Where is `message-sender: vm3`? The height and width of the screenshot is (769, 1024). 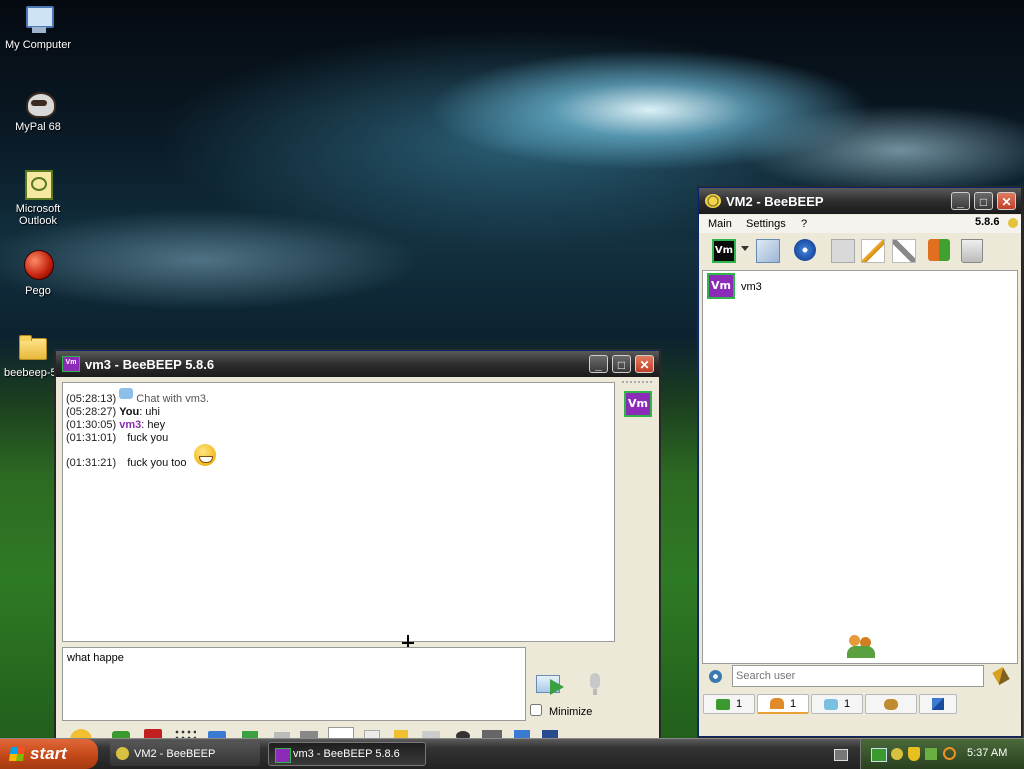 message-sender: vm3 is located at coordinates (130, 425).